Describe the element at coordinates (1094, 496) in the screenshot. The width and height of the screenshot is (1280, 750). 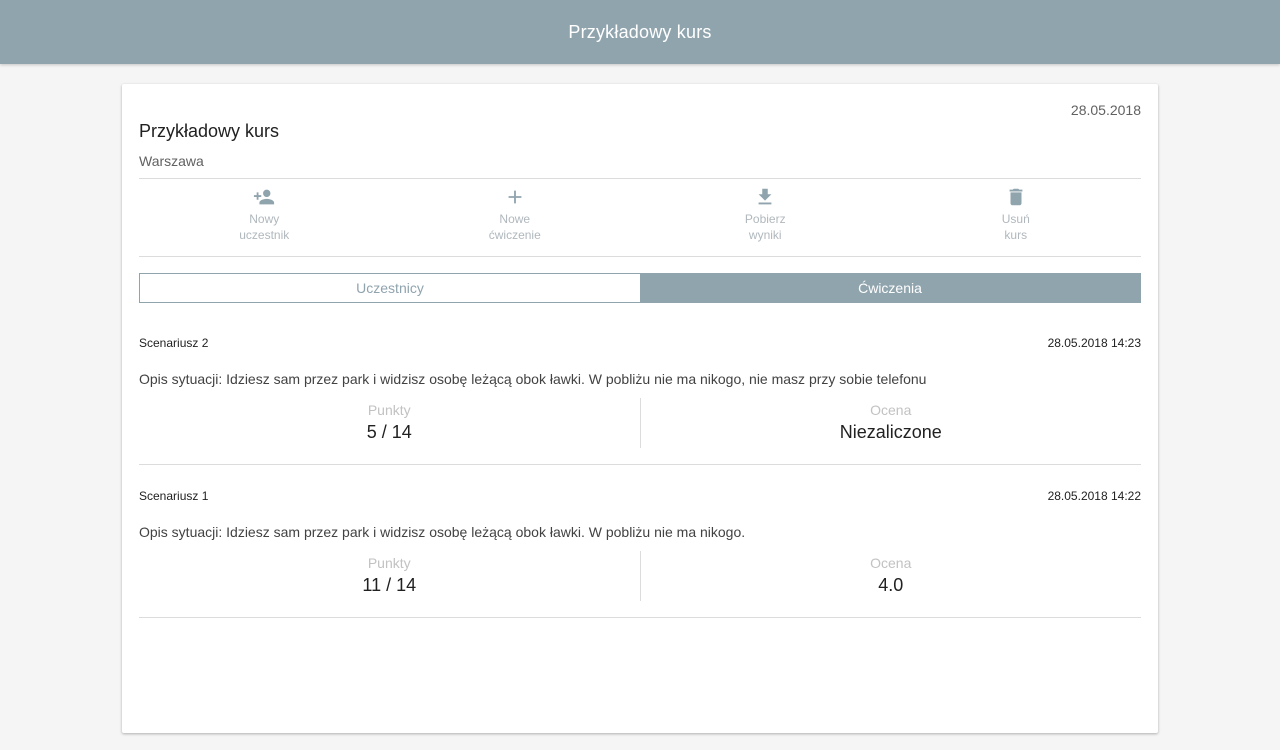
I see `exercise-datetime: 28.05.2018 14:22` at that location.